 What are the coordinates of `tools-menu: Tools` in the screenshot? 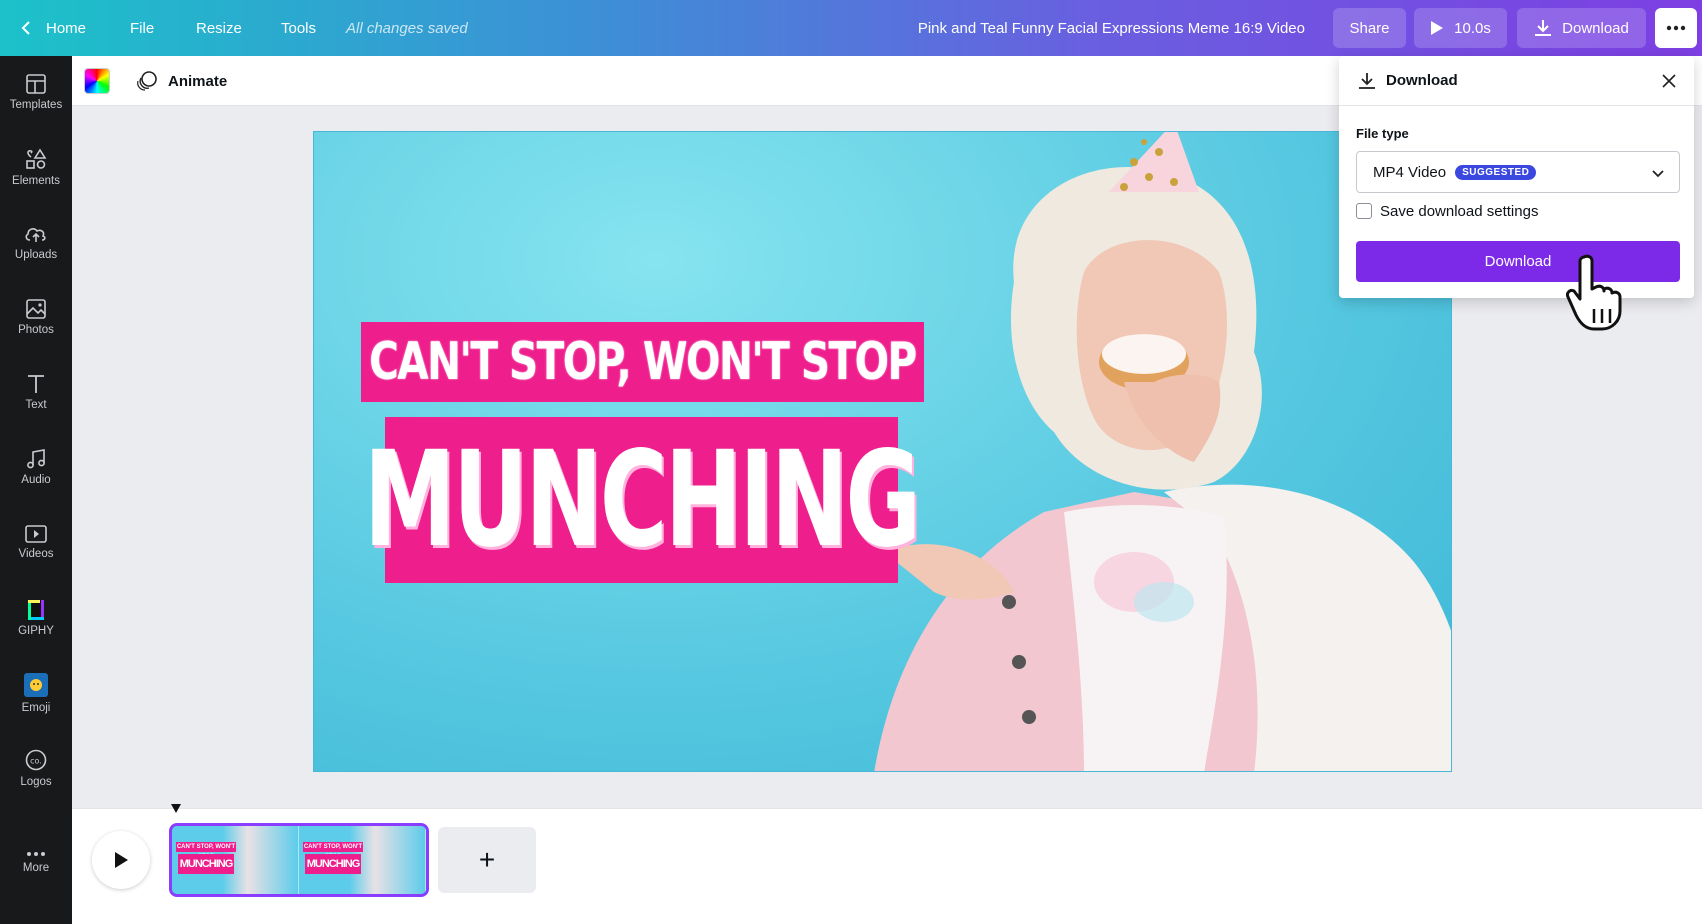 It's located at (298, 28).